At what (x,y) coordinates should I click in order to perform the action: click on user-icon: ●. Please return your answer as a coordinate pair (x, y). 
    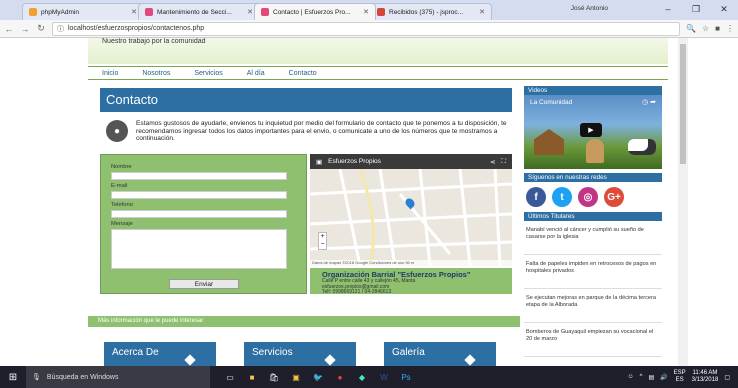
    Looking at the image, I should click on (117, 131).